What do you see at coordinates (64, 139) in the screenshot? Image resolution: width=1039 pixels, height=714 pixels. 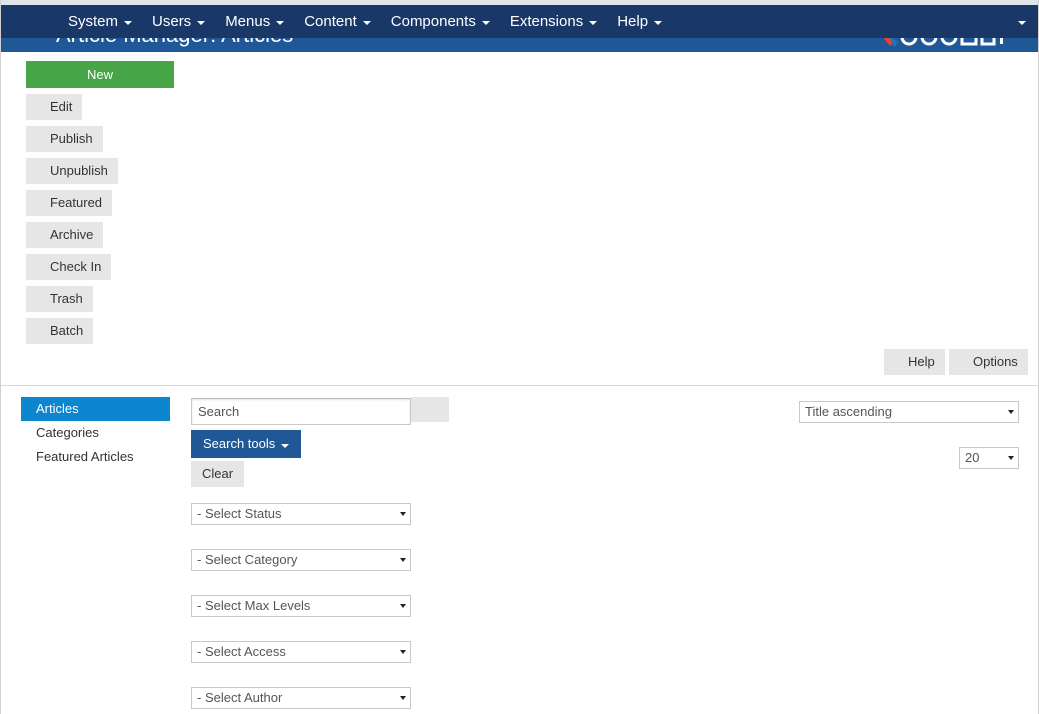 I see `publish-button: Publish` at bounding box center [64, 139].